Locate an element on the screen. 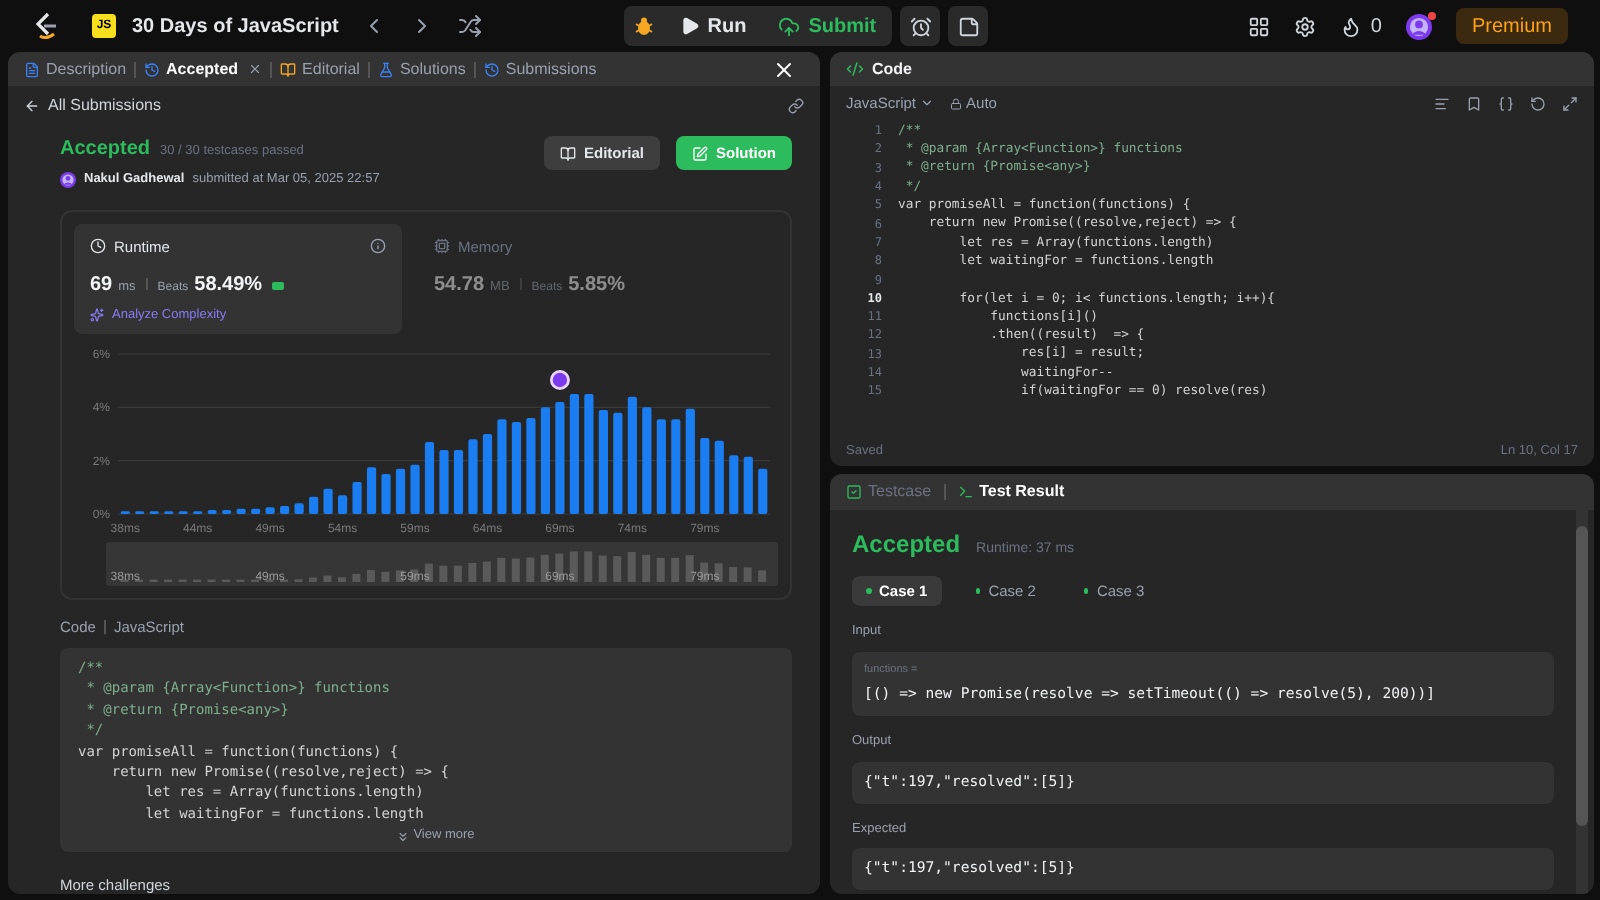 Image resolution: width=1600 pixels, height=900 pixels. lock-icon is located at coordinates (956, 103).